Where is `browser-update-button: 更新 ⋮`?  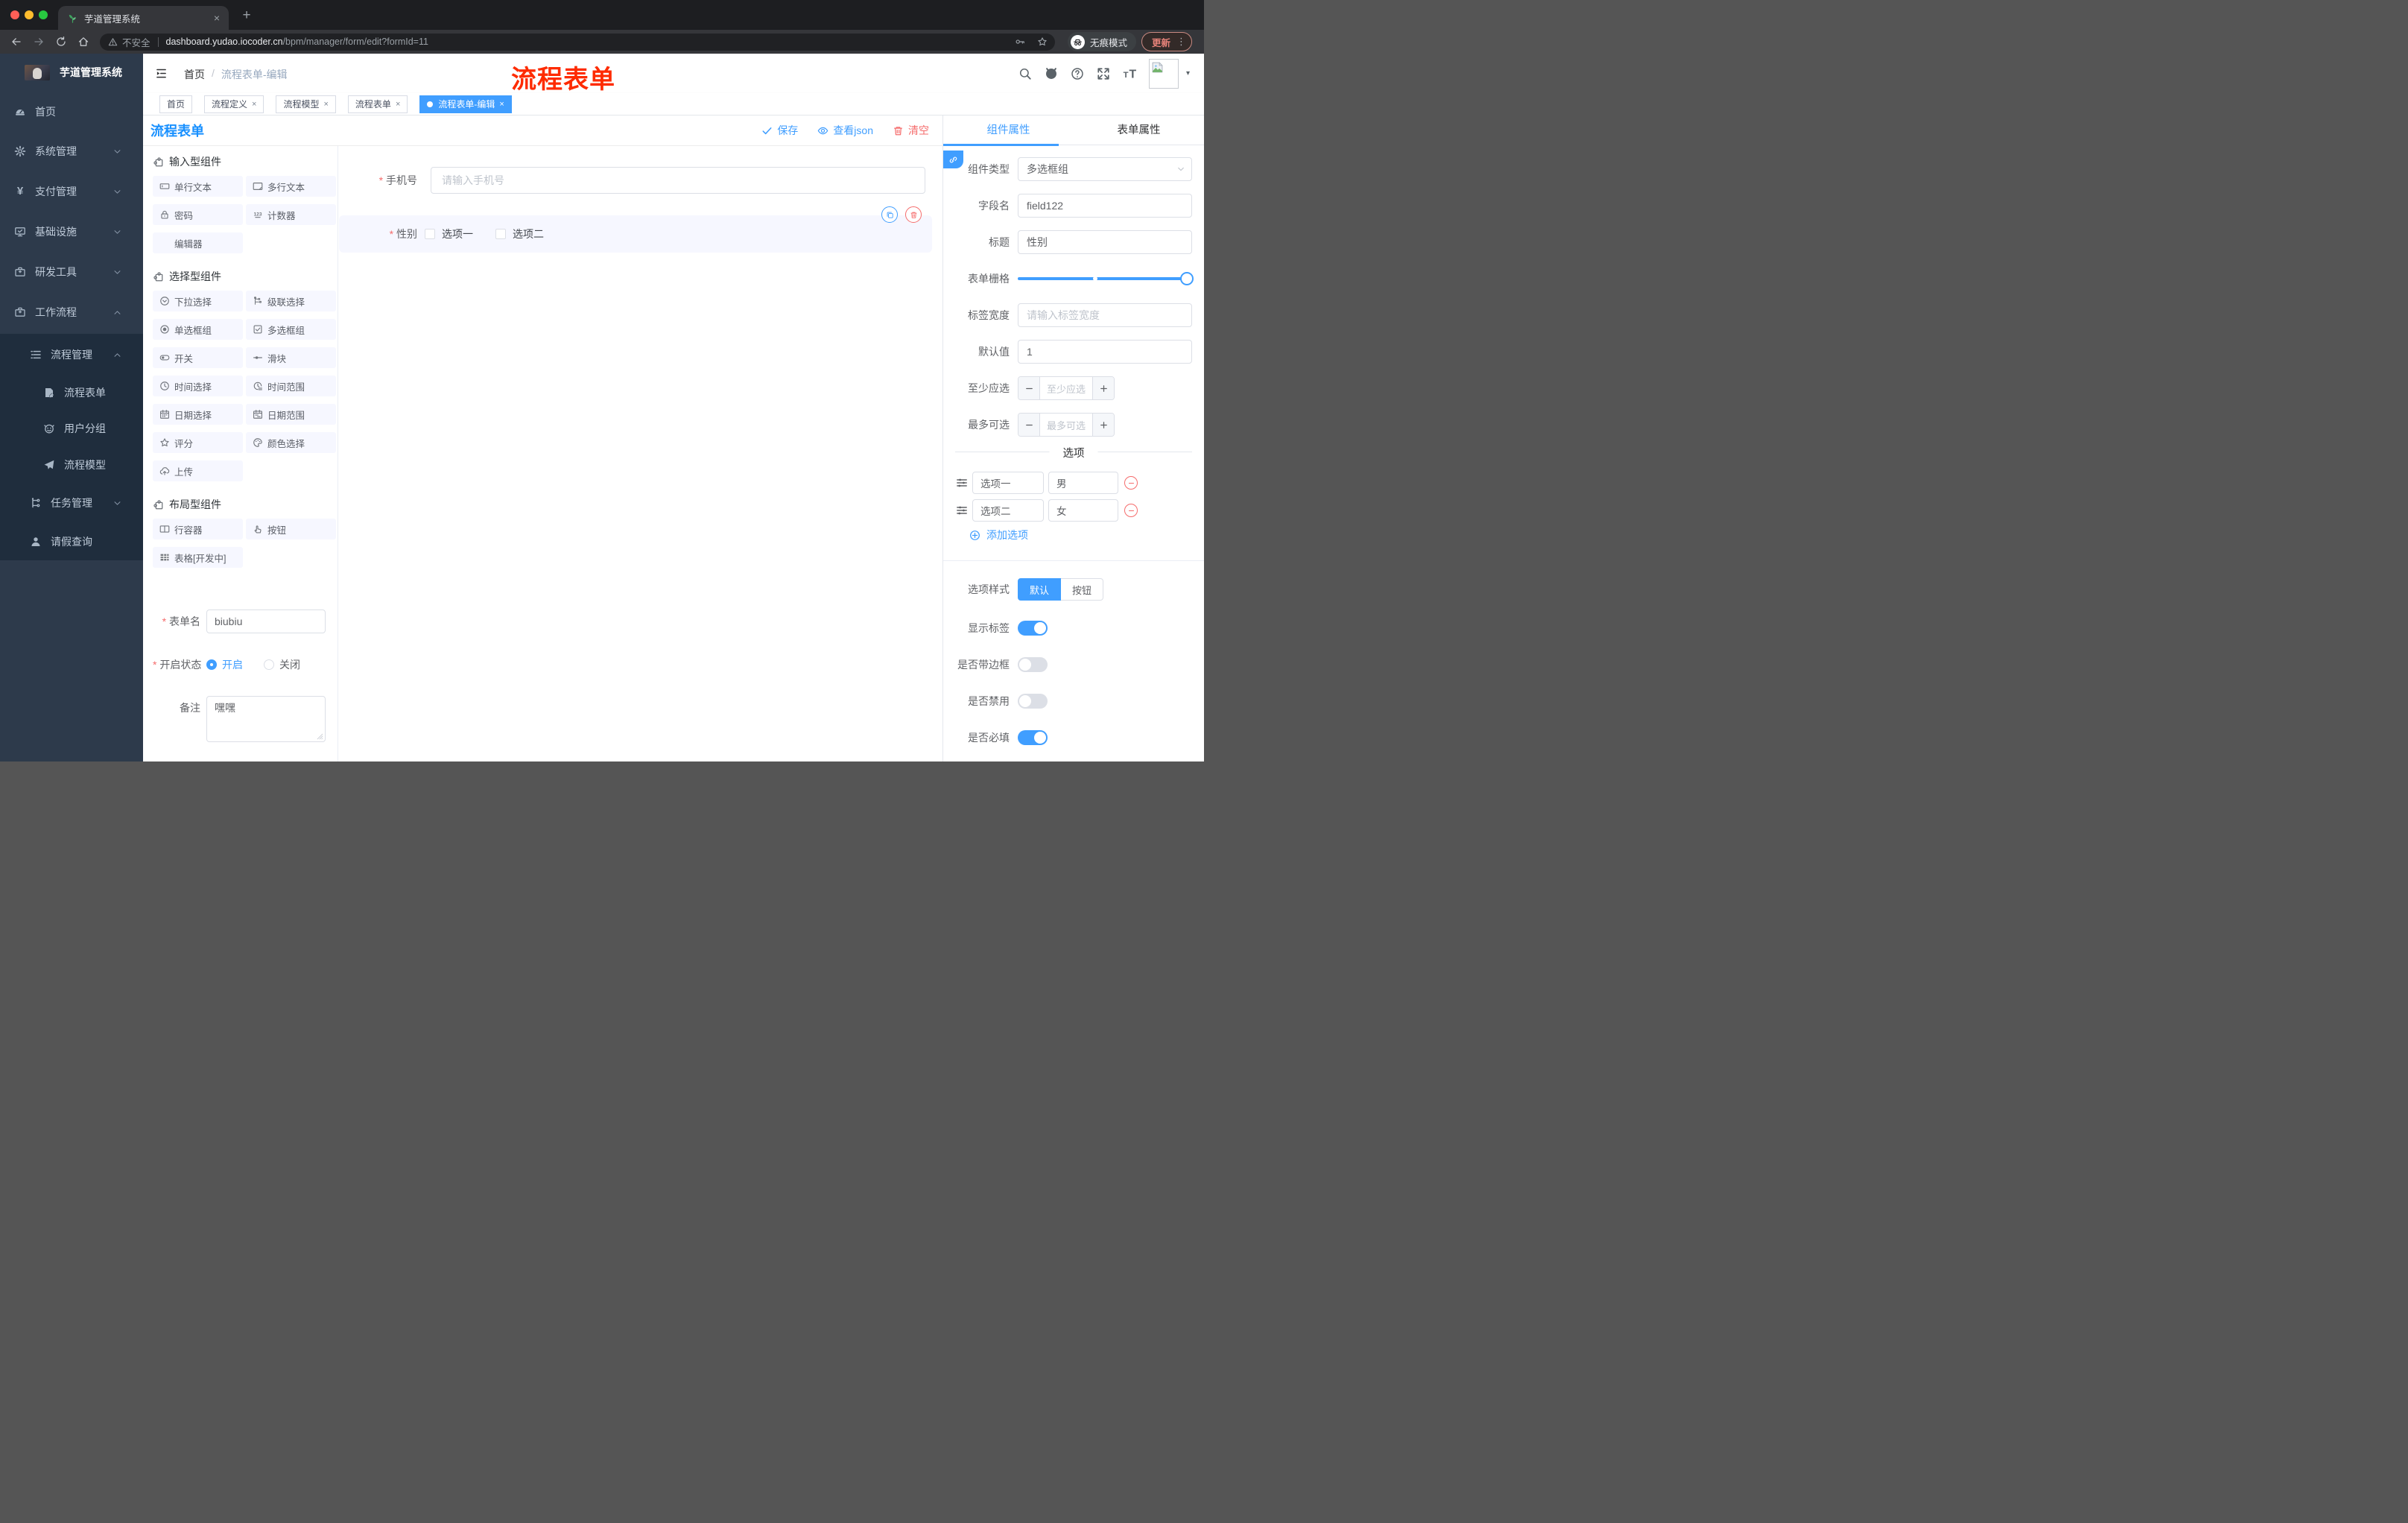
browser-update-button: 更新 ⋮ is located at coordinates (1167, 41).